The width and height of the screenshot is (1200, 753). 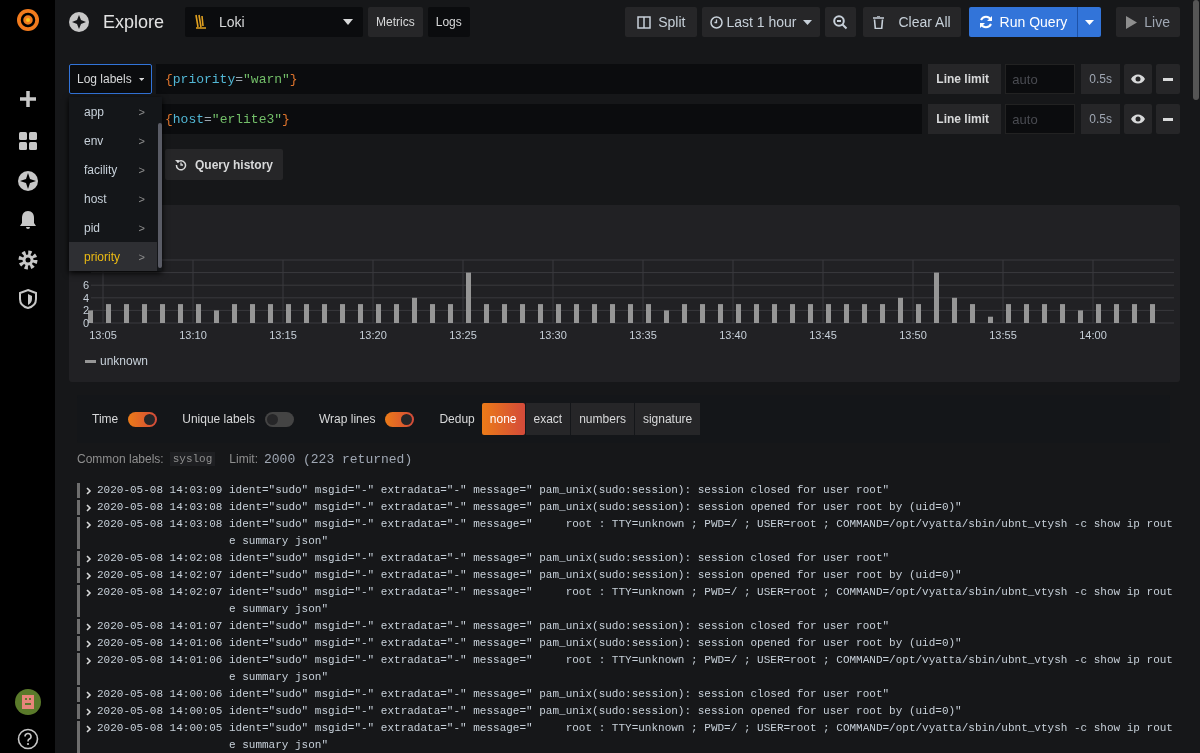 I want to click on time-range-picker: Last 1 hour, so click(x=761, y=22).